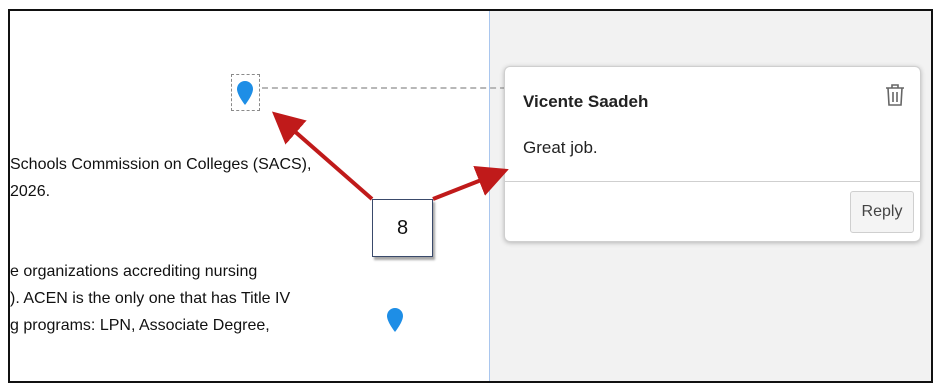 This screenshot has height=386, width=936. Describe the element at coordinates (161, 164) in the screenshot. I see `document-text-line: Schools Commission on Colleges (SACS),` at that location.